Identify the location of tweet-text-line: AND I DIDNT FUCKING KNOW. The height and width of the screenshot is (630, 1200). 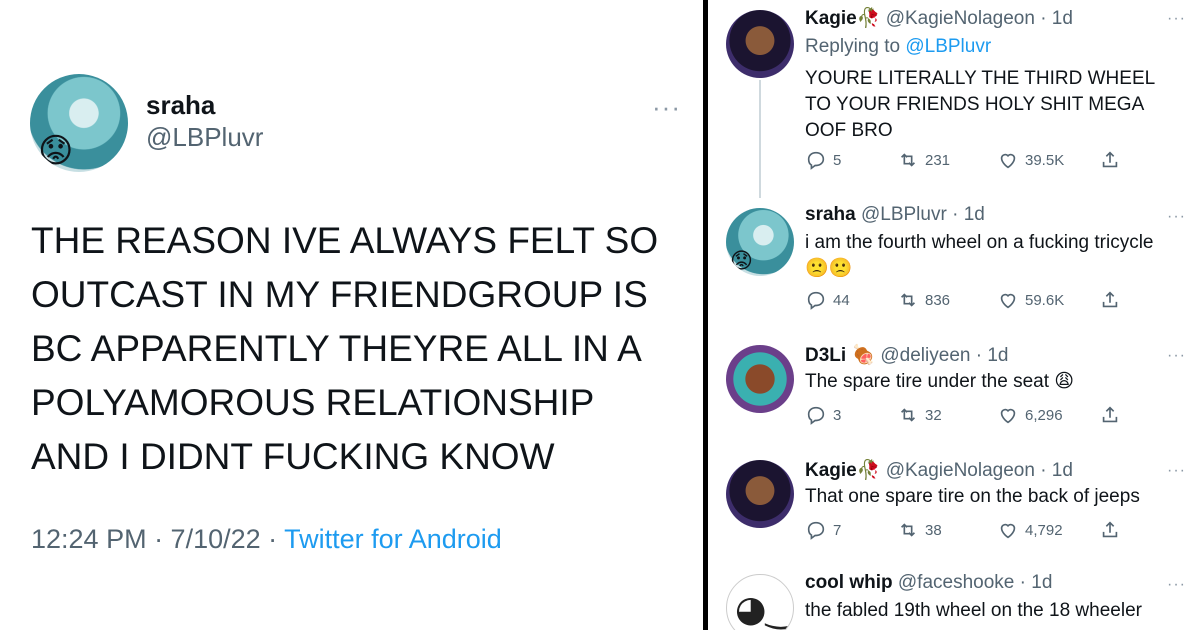
(293, 456).